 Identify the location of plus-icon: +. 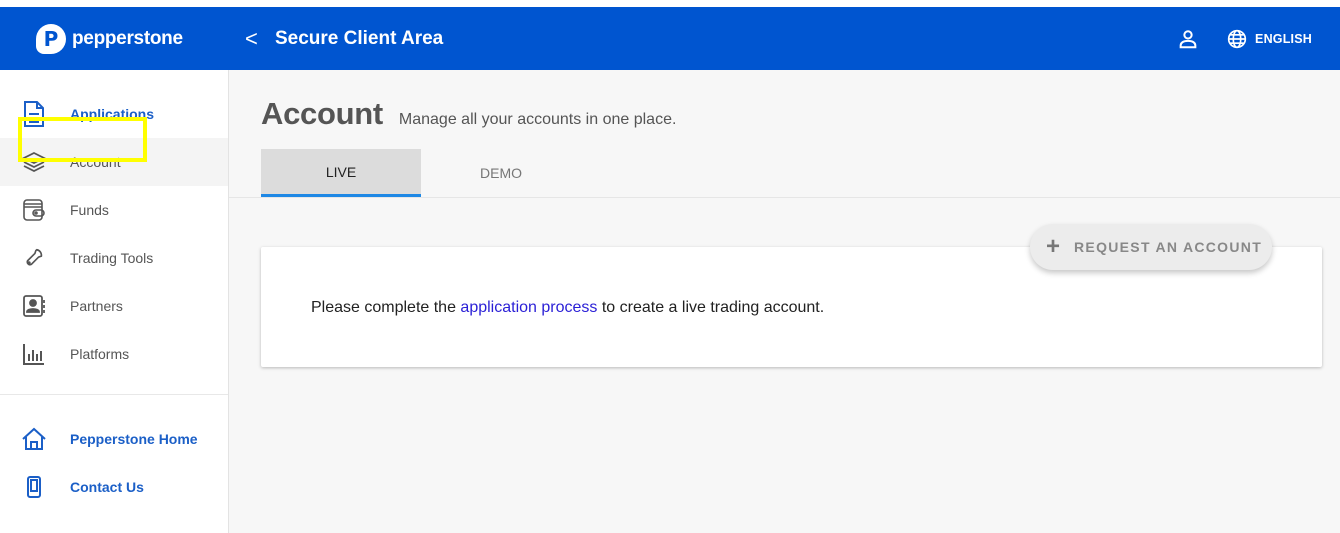
(1053, 246).